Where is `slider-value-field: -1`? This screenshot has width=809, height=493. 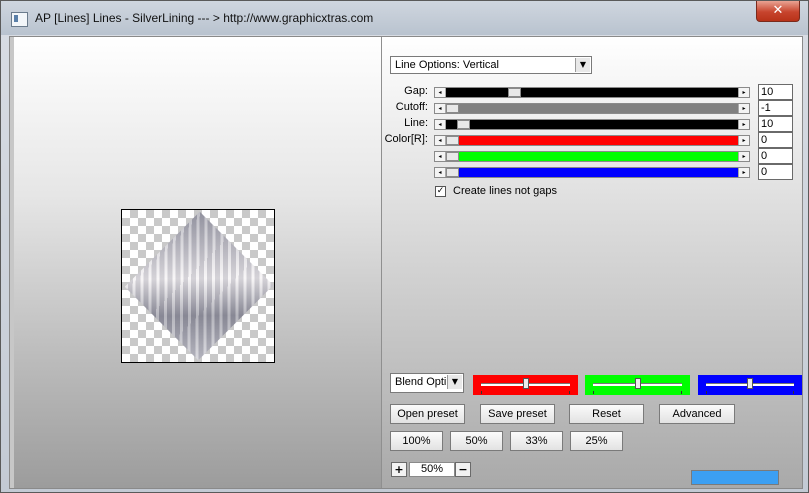 slider-value-field: -1 is located at coordinates (775, 108).